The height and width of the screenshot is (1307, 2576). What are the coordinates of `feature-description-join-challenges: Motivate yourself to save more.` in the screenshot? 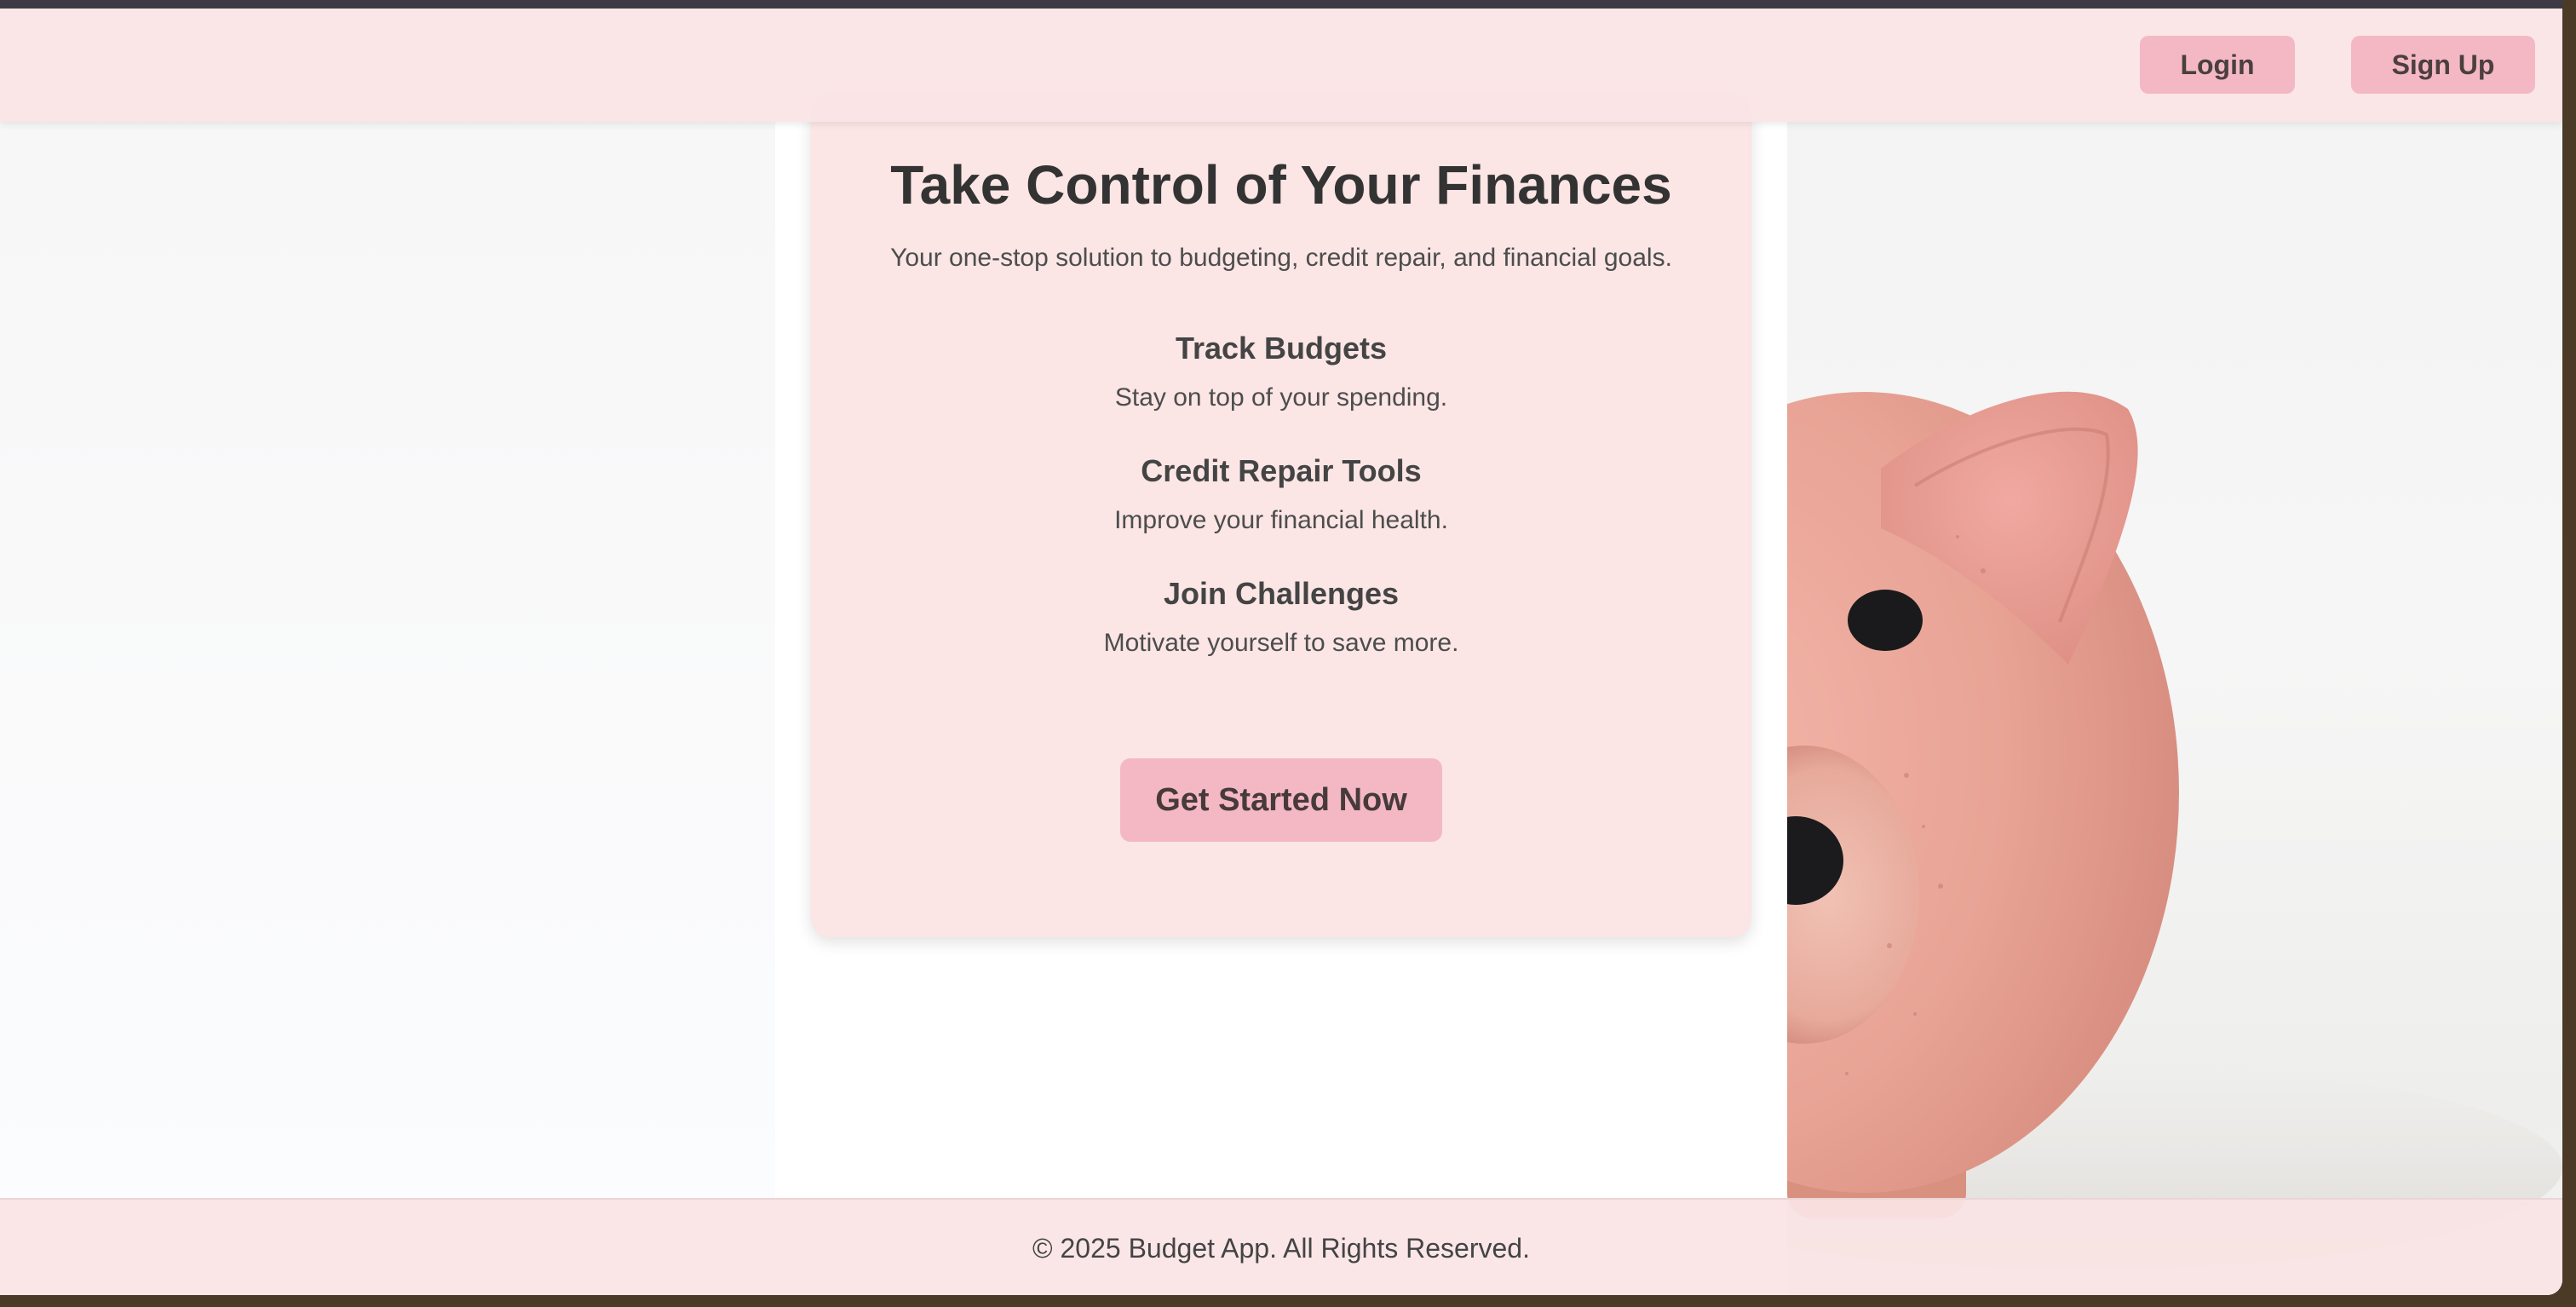 It's located at (1281, 643).